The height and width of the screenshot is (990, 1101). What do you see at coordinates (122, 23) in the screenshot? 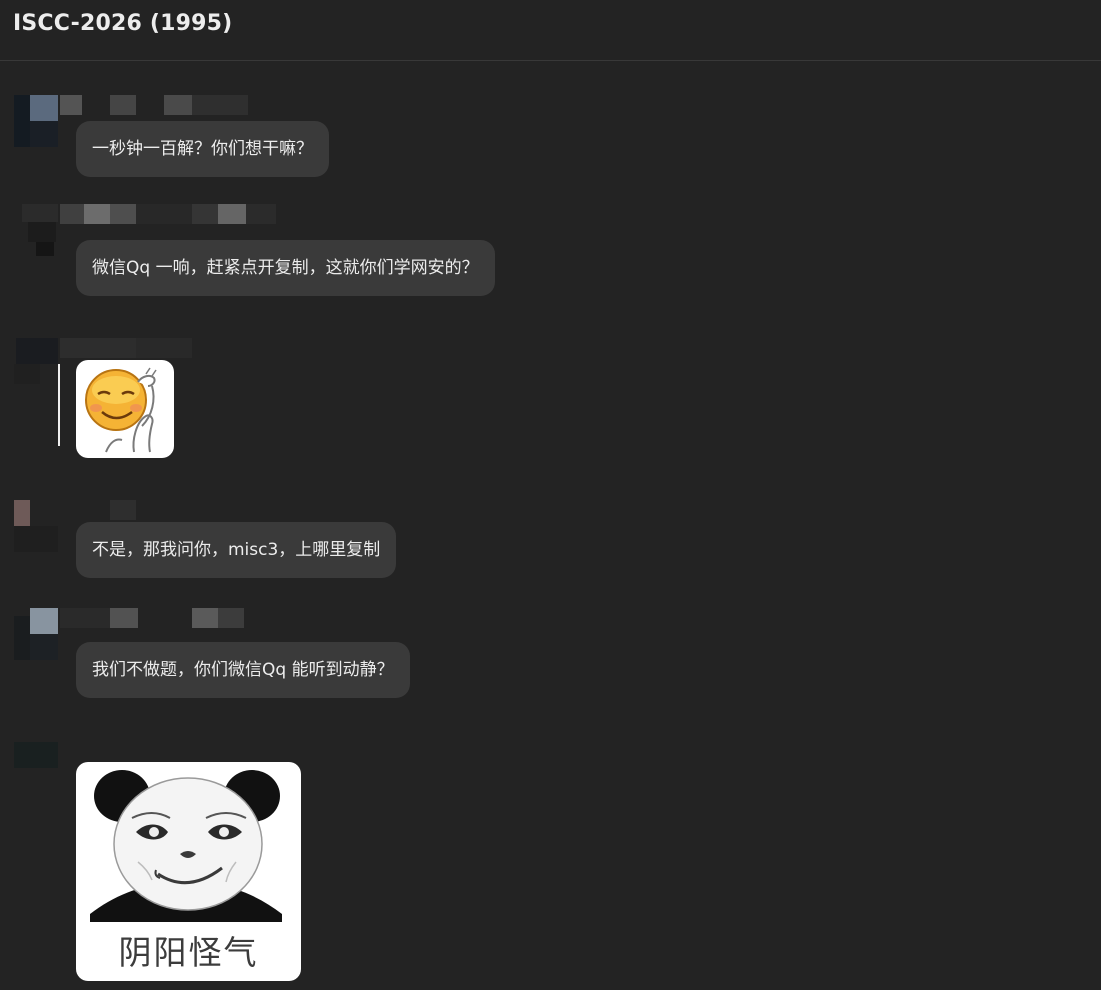
I see `chat-title: ISCC-2026 (1995)` at bounding box center [122, 23].